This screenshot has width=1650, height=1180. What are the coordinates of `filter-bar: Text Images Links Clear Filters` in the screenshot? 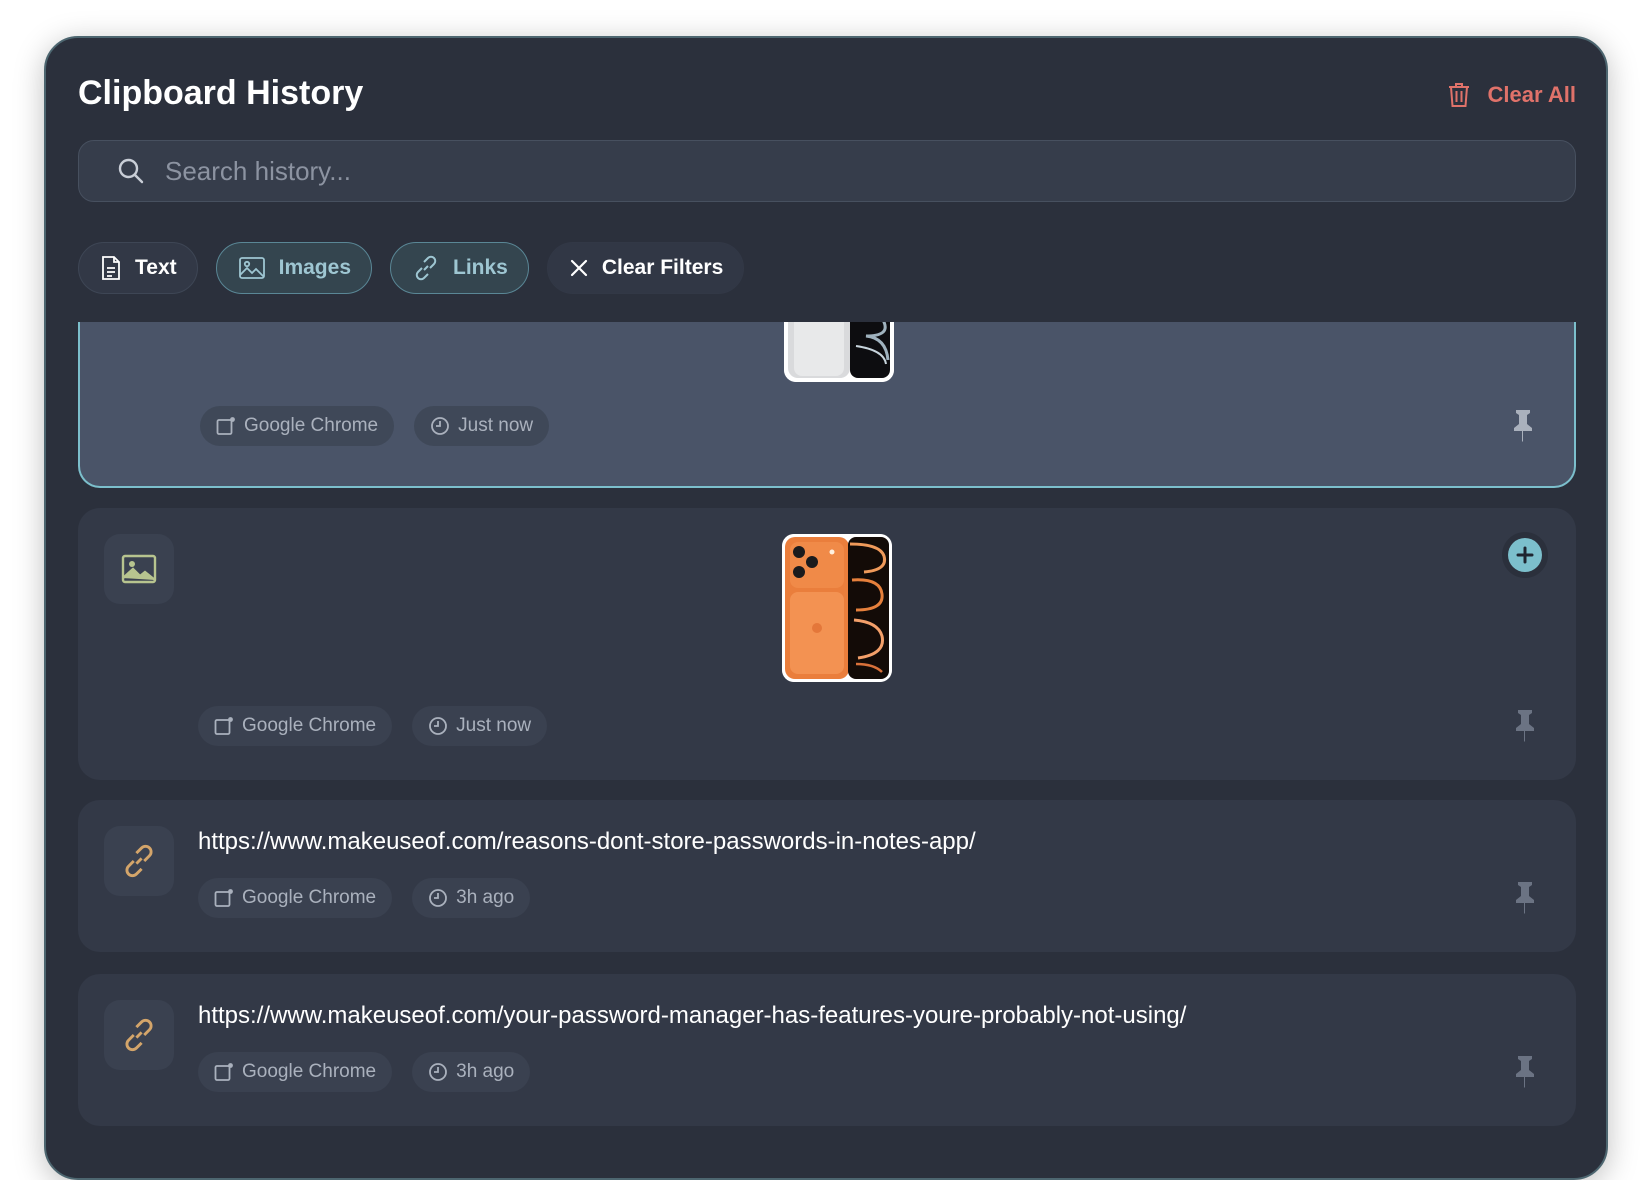 It's located at (411, 268).